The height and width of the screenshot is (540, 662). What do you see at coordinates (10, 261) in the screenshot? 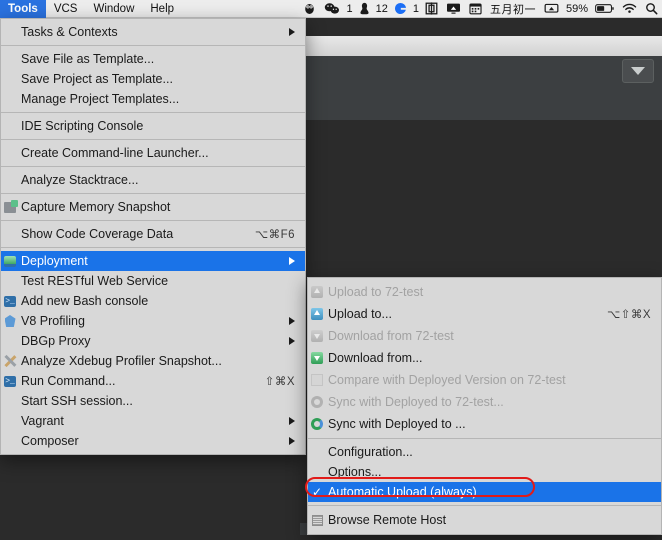
I see `deployment-icon` at bounding box center [10, 261].